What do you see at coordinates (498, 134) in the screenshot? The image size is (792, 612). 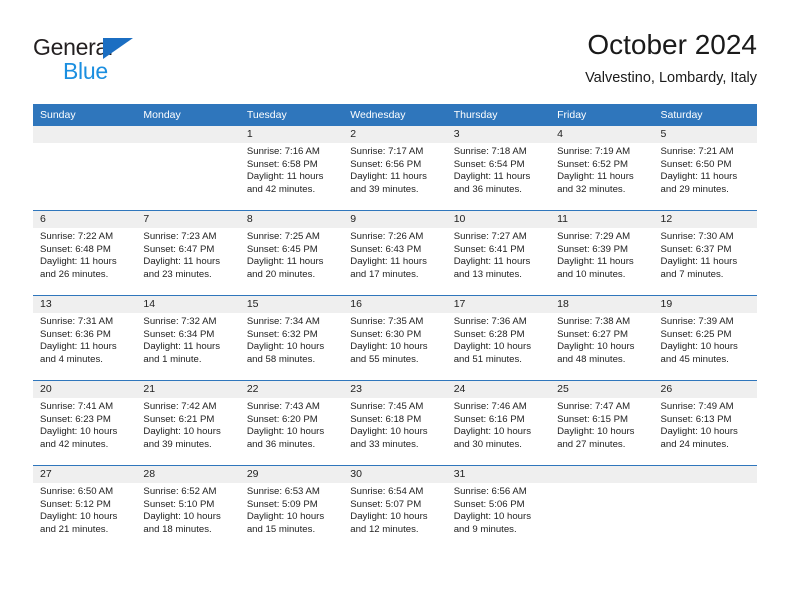 I see `day-number: 3` at bounding box center [498, 134].